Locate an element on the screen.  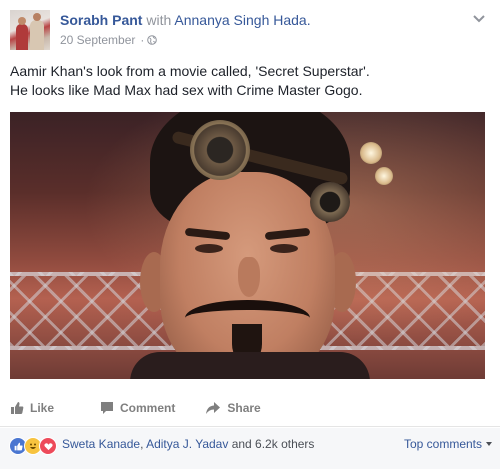
author-name-link: Sorabh Pant is located at coordinates (101, 20).